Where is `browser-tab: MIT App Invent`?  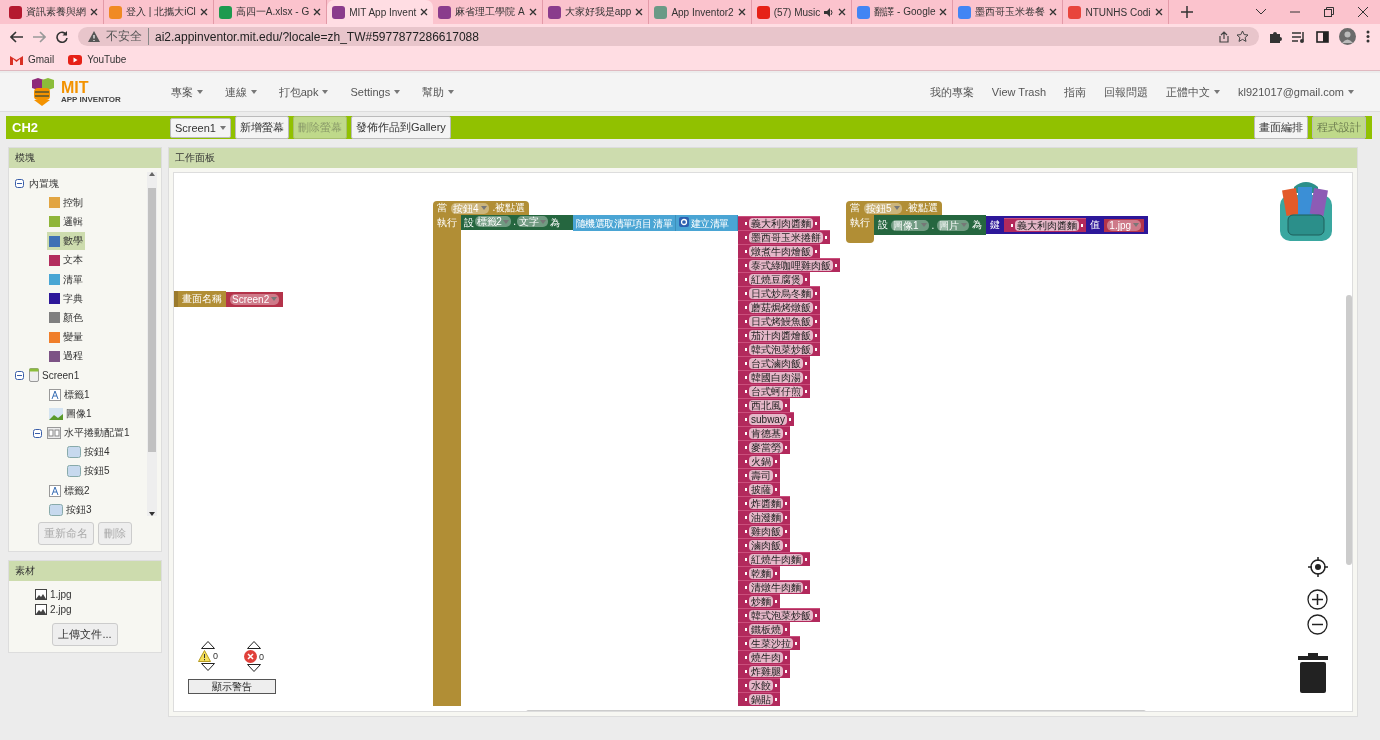 browser-tab: MIT App Invent is located at coordinates (380, 12).